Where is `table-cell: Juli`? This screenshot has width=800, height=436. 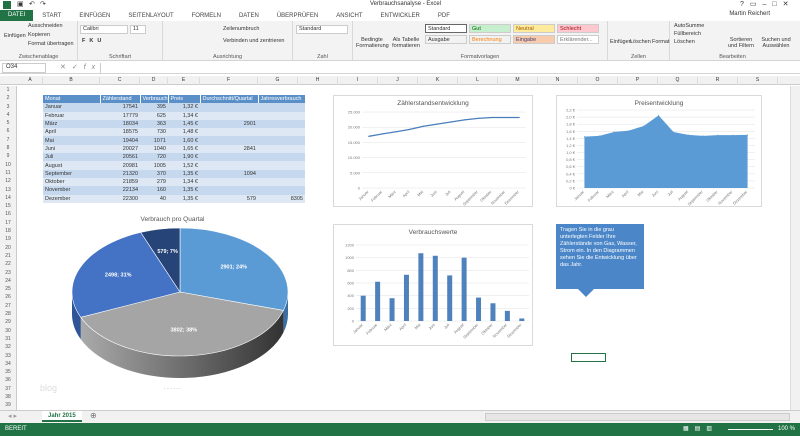 table-cell: Juli is located at coordinates (71, 157).